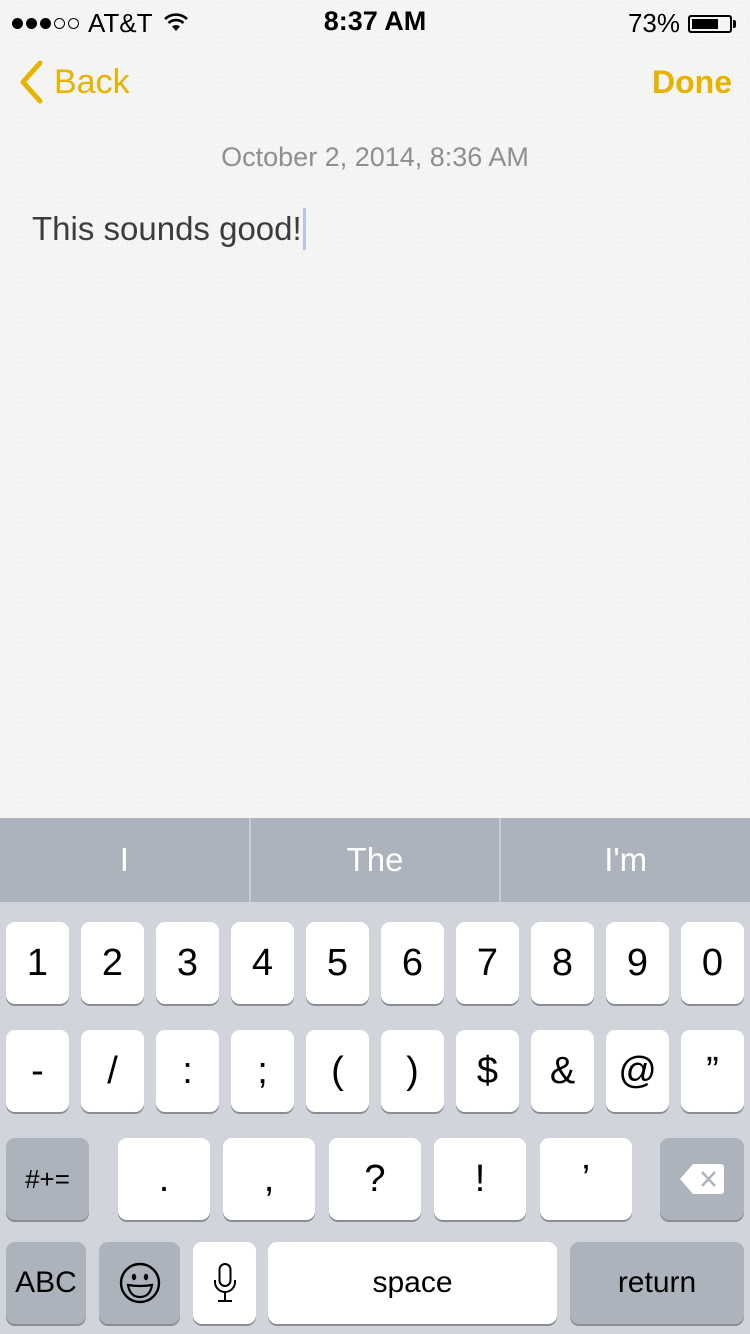 The image size is (750, 1334). What do you see at coordinates (712, 963) in the screenshot?
I see `key-0: 0` at bounding box center [712, 963].